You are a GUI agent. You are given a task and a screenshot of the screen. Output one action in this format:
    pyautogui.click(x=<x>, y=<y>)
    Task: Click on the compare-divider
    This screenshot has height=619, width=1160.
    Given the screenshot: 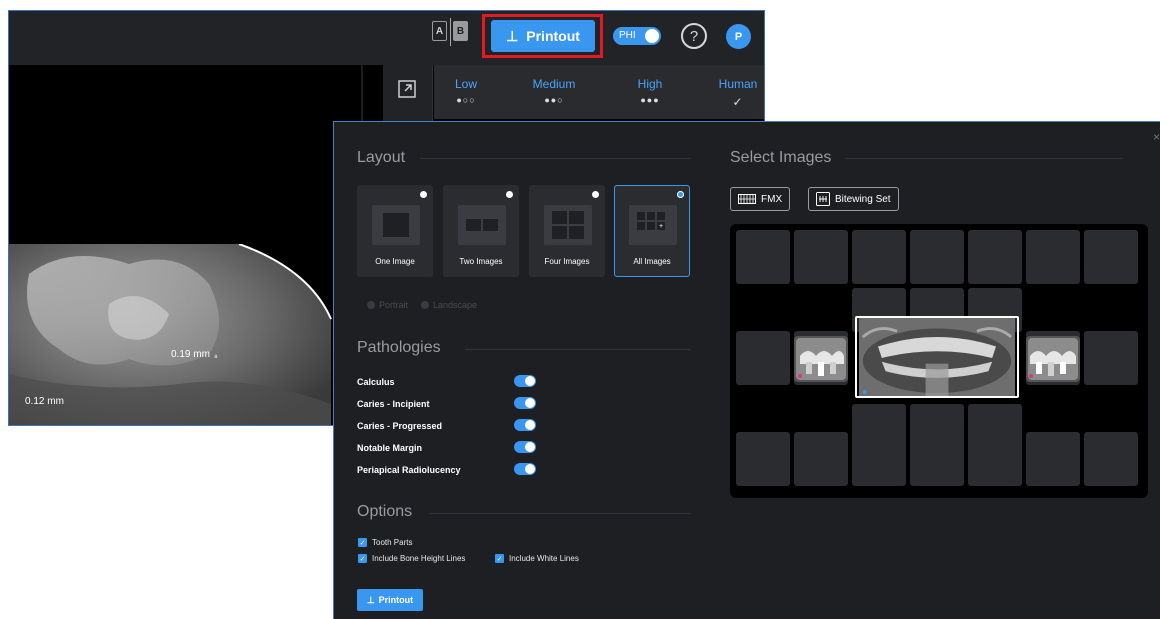 What is the action you would take?
    pyautogui.click(x=450, y=32)
    